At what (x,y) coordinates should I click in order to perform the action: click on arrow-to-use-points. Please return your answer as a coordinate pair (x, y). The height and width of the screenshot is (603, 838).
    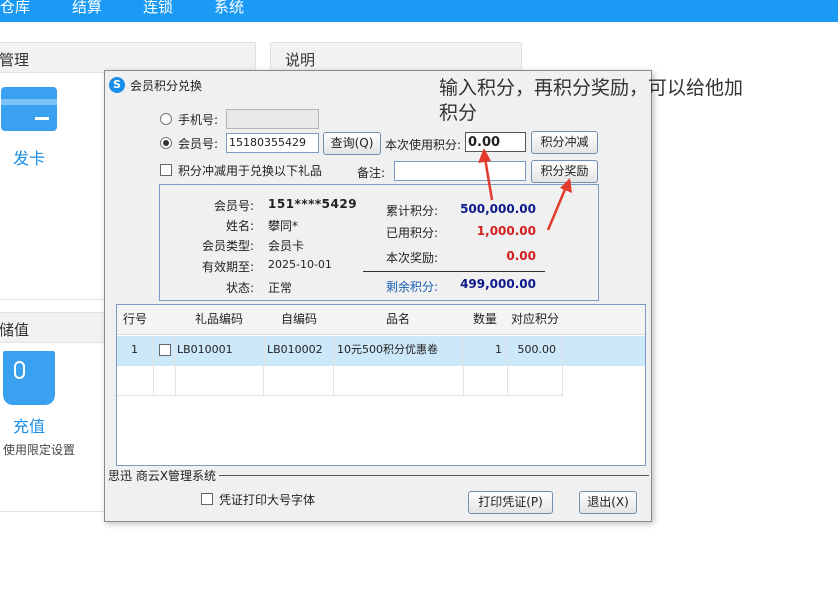
    Looking at the image, I should click on (486, 174).